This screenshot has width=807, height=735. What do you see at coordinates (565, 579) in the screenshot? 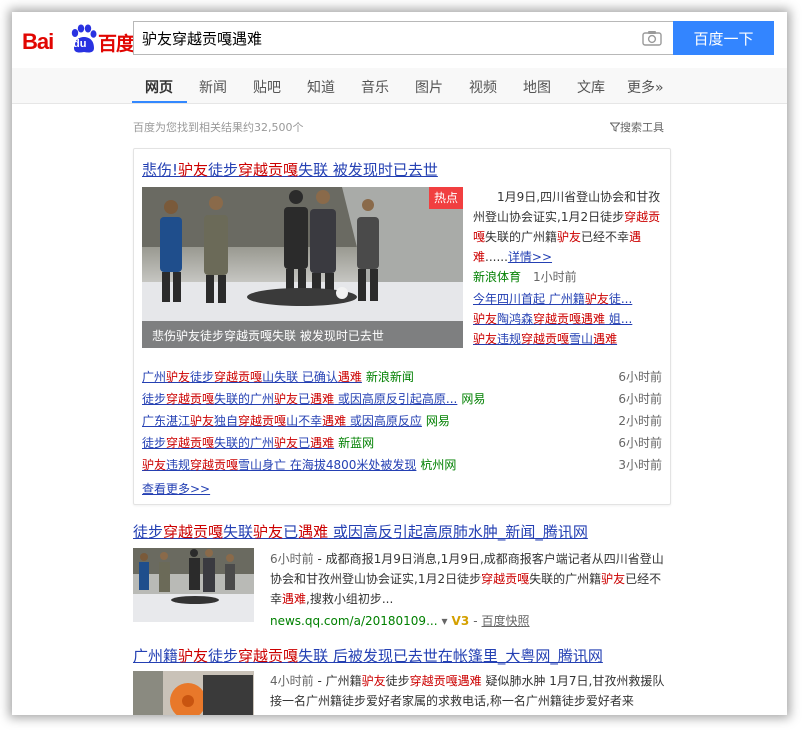
I see `text-segment: 失联的广州籍` at bounding box center [565, 579].